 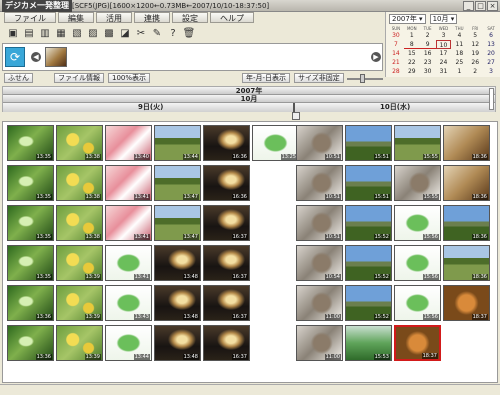 What do you see at coordinates (407, 19) in the screenshot?
I see `year-select: 2007年 ▾` at bounding box center [407, 19].